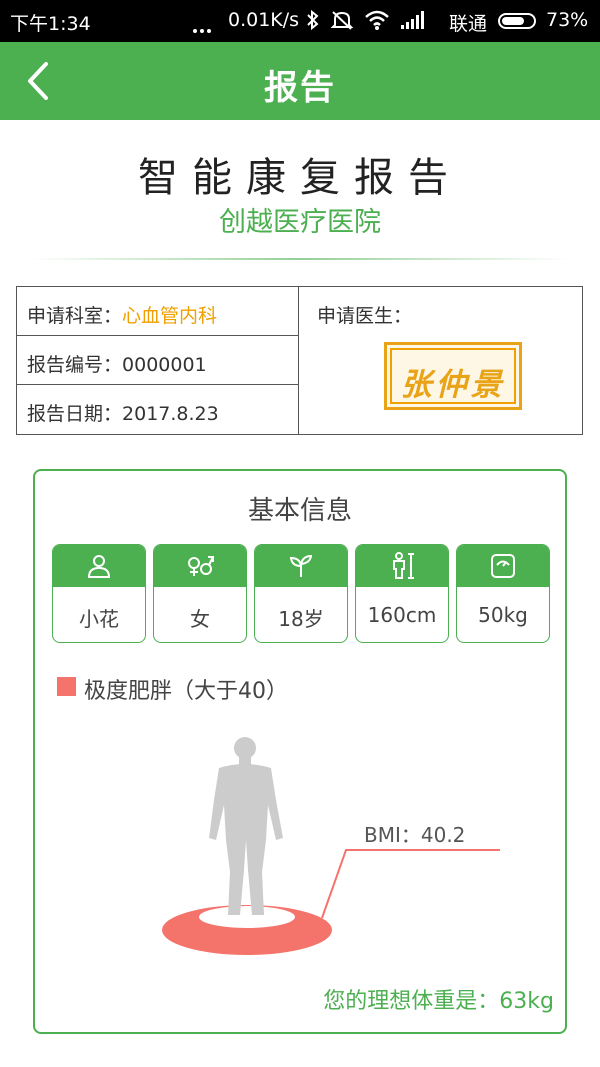  Describe the element at coordinates (415, 835) in the screenshot. I see `bmi-value: BMI：40.2` at that location.